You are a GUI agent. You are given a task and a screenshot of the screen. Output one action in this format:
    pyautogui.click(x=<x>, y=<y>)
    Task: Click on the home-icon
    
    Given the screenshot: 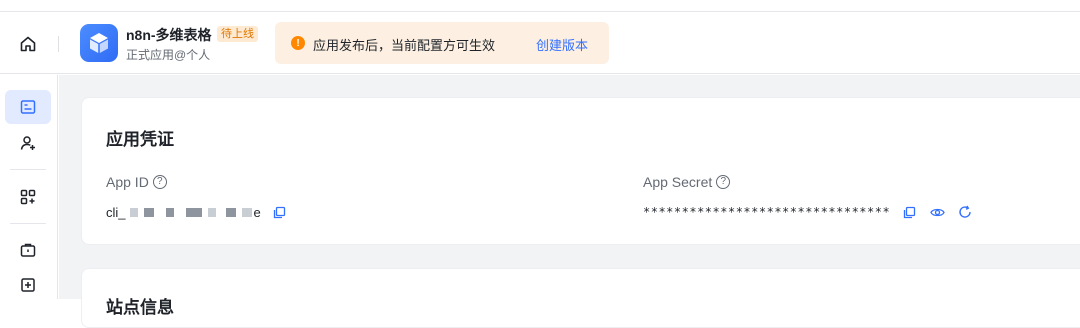 What is the action you would take?
    pyautogui.click(x=28, y=44)
    